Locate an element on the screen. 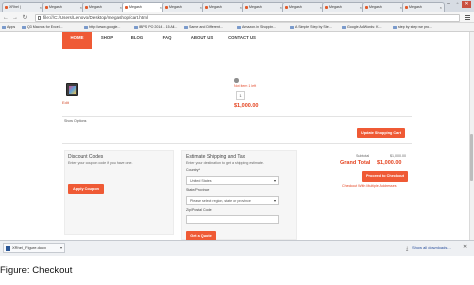 The width and height of the screenshot is (474, 285). state-label: State/Province is located at coordinates (198, 190).